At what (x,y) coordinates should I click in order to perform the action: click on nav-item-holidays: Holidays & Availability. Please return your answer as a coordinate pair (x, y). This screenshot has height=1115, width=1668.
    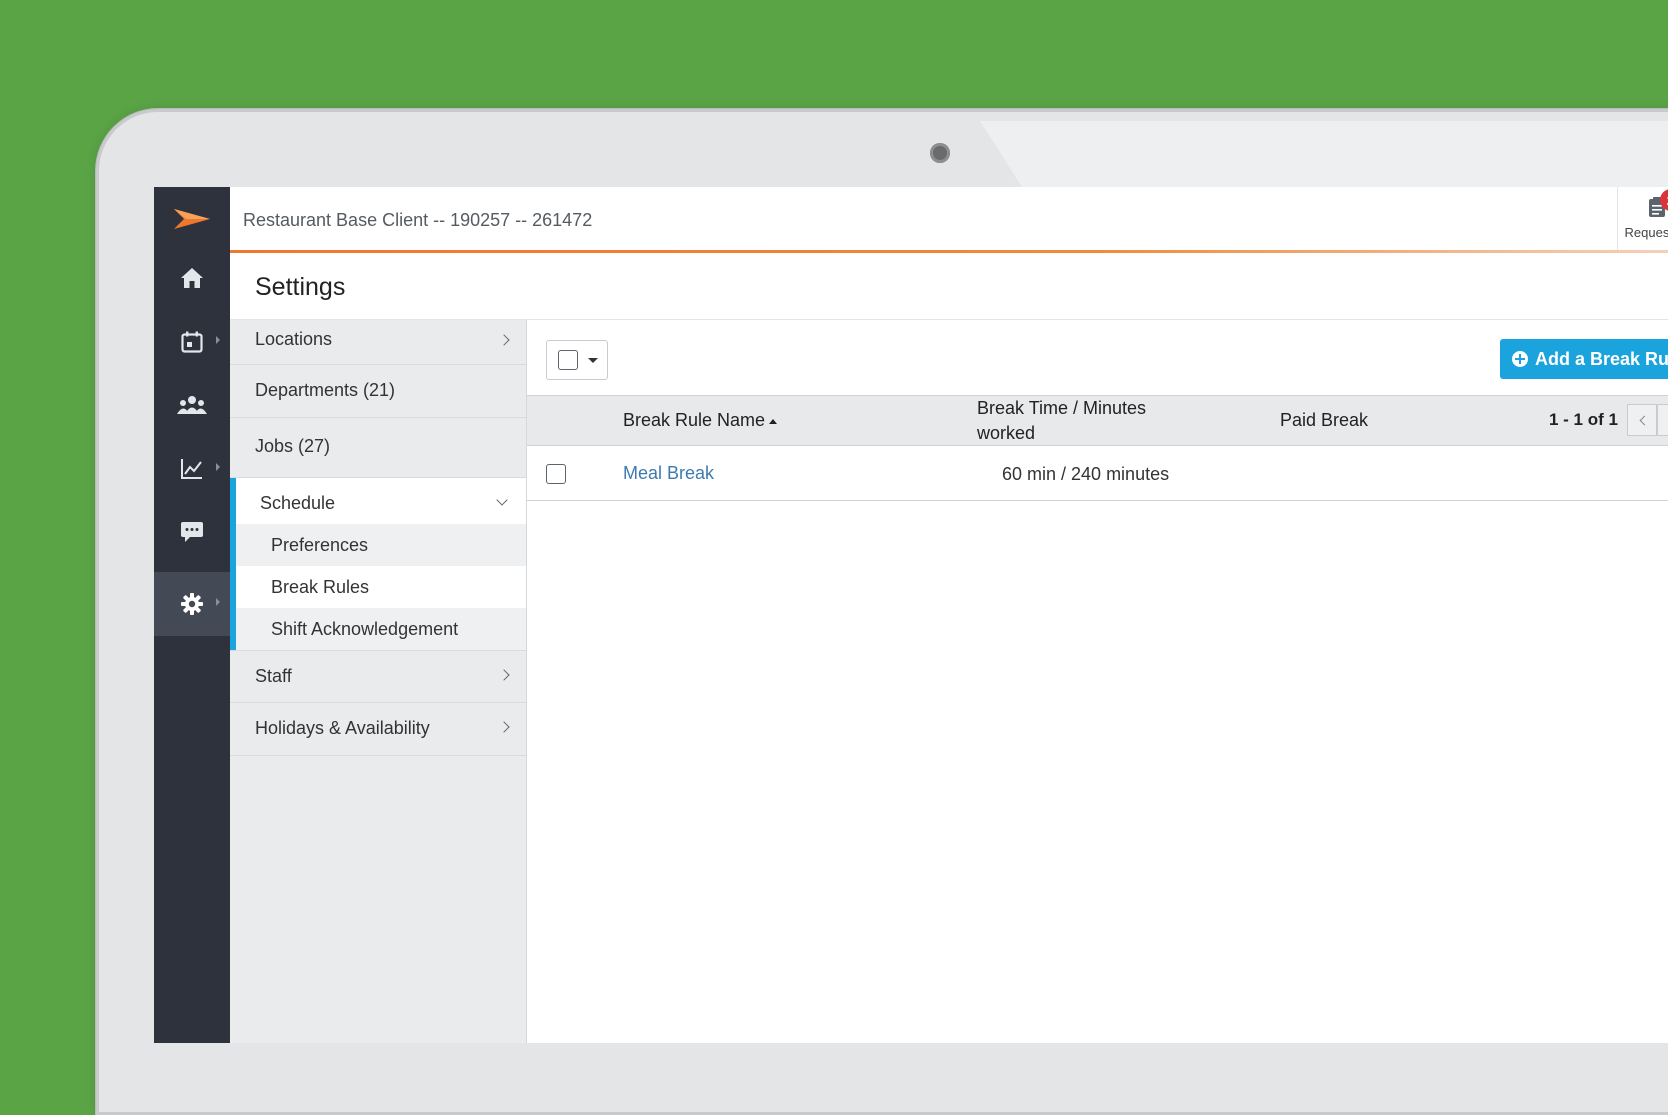
    Looking at the image, I should click on (378, 729).